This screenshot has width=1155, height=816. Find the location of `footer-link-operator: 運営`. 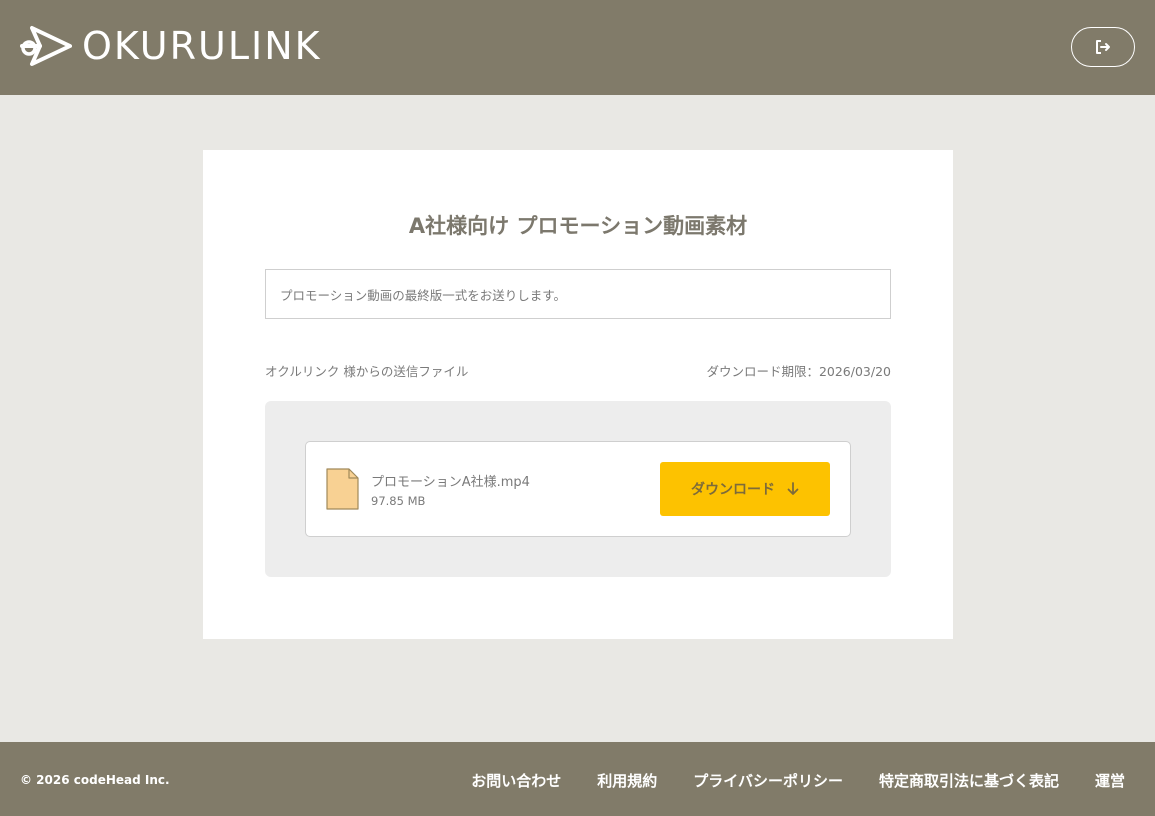

footer-link-operator: 運営 is located at coordinates (1110, 780).